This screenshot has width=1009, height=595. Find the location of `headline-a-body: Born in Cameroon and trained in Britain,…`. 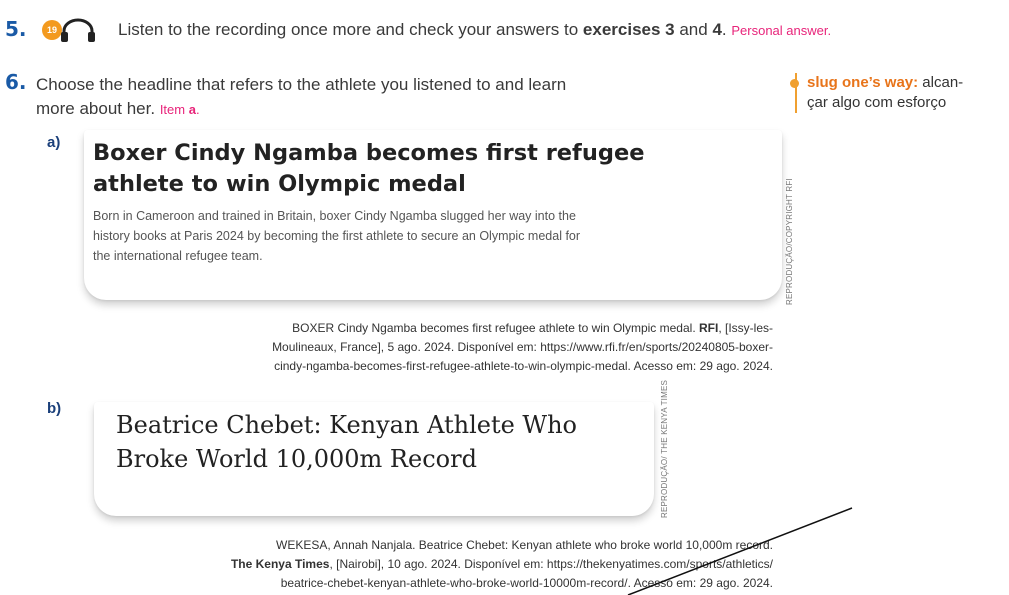

headline-a-body: Born in Cameroon and trained in Britain,… is located at coordinates (337, 236).